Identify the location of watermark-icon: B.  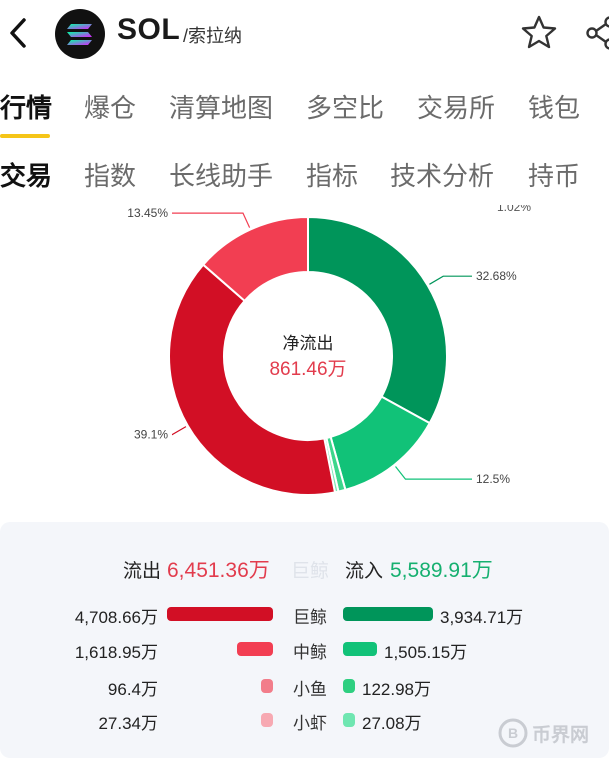
(513, 733).